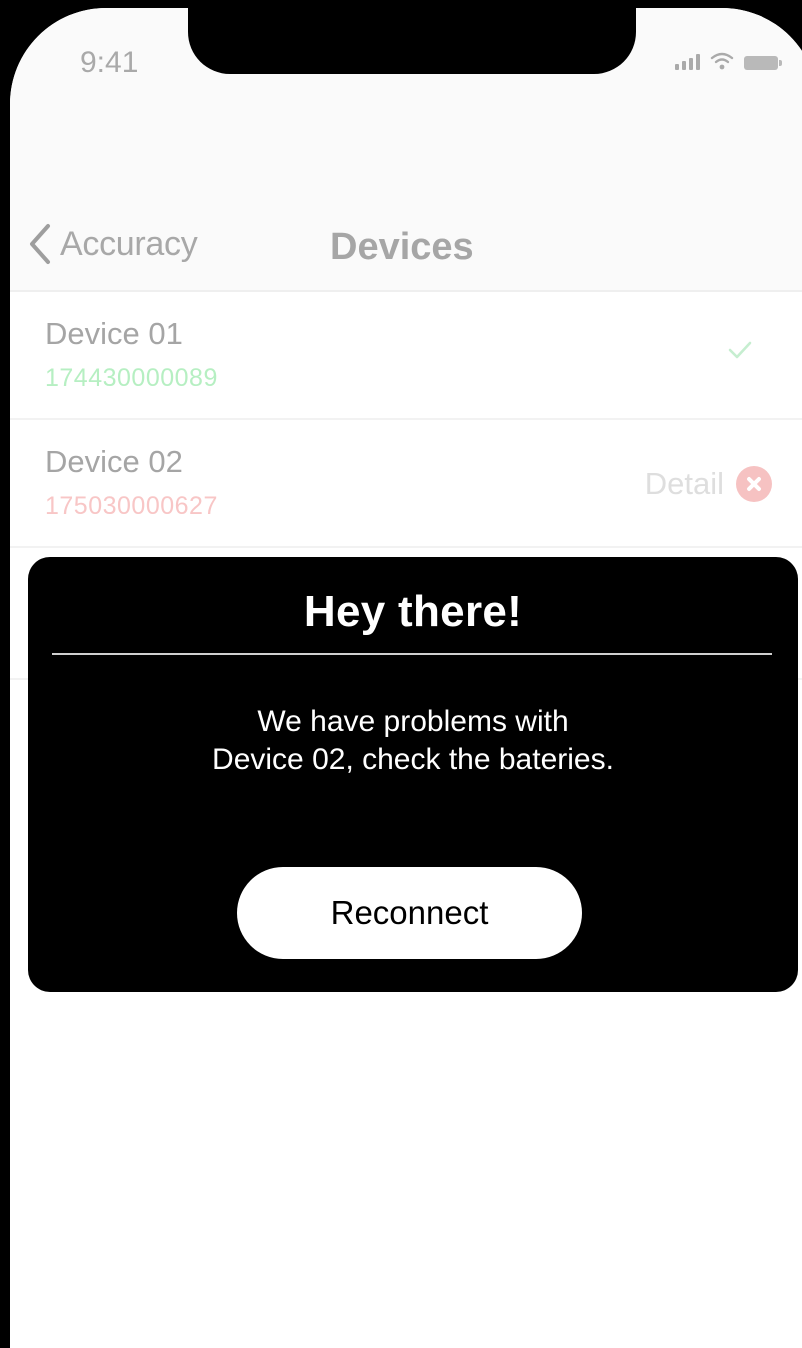  What do you see at coordinates (40, 244) in the screenshot?
I see `chevron-left-icon` at bounding box center [40, 244].